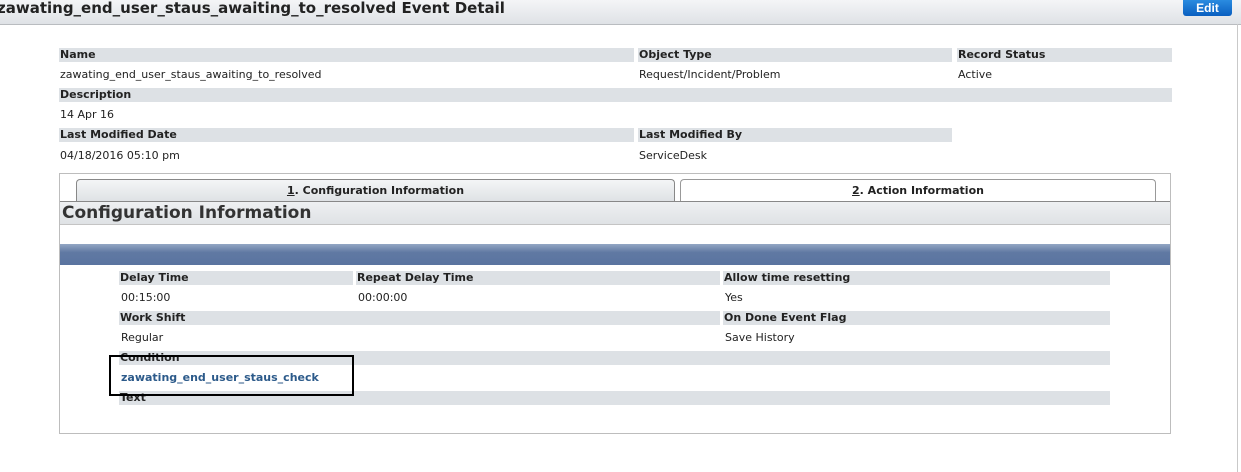 This screenshot has height=472, width=1241. I want to click on object-type-value: Request/Incident/Problem, so click(710, 74).